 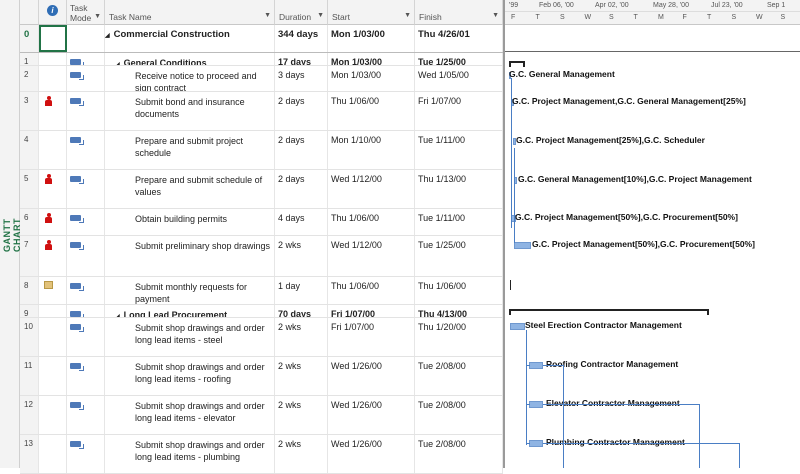 I want to click on row-id: 1, so click(x=29, y=59).